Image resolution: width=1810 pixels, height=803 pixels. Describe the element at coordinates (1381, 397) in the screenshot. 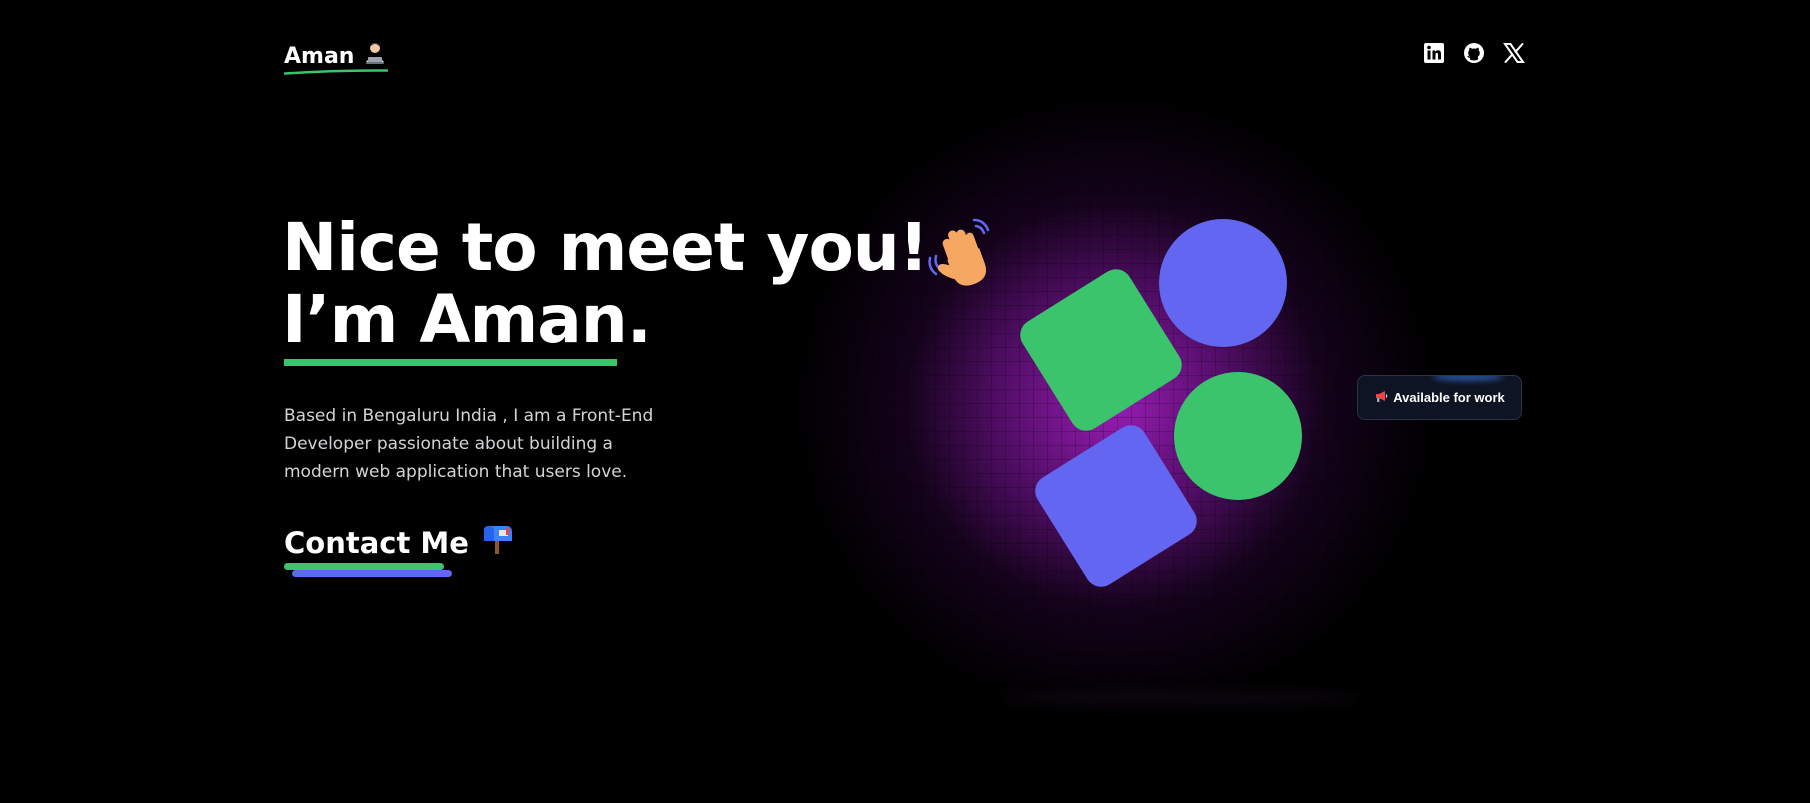

I see `megaphone-icon` at that location.